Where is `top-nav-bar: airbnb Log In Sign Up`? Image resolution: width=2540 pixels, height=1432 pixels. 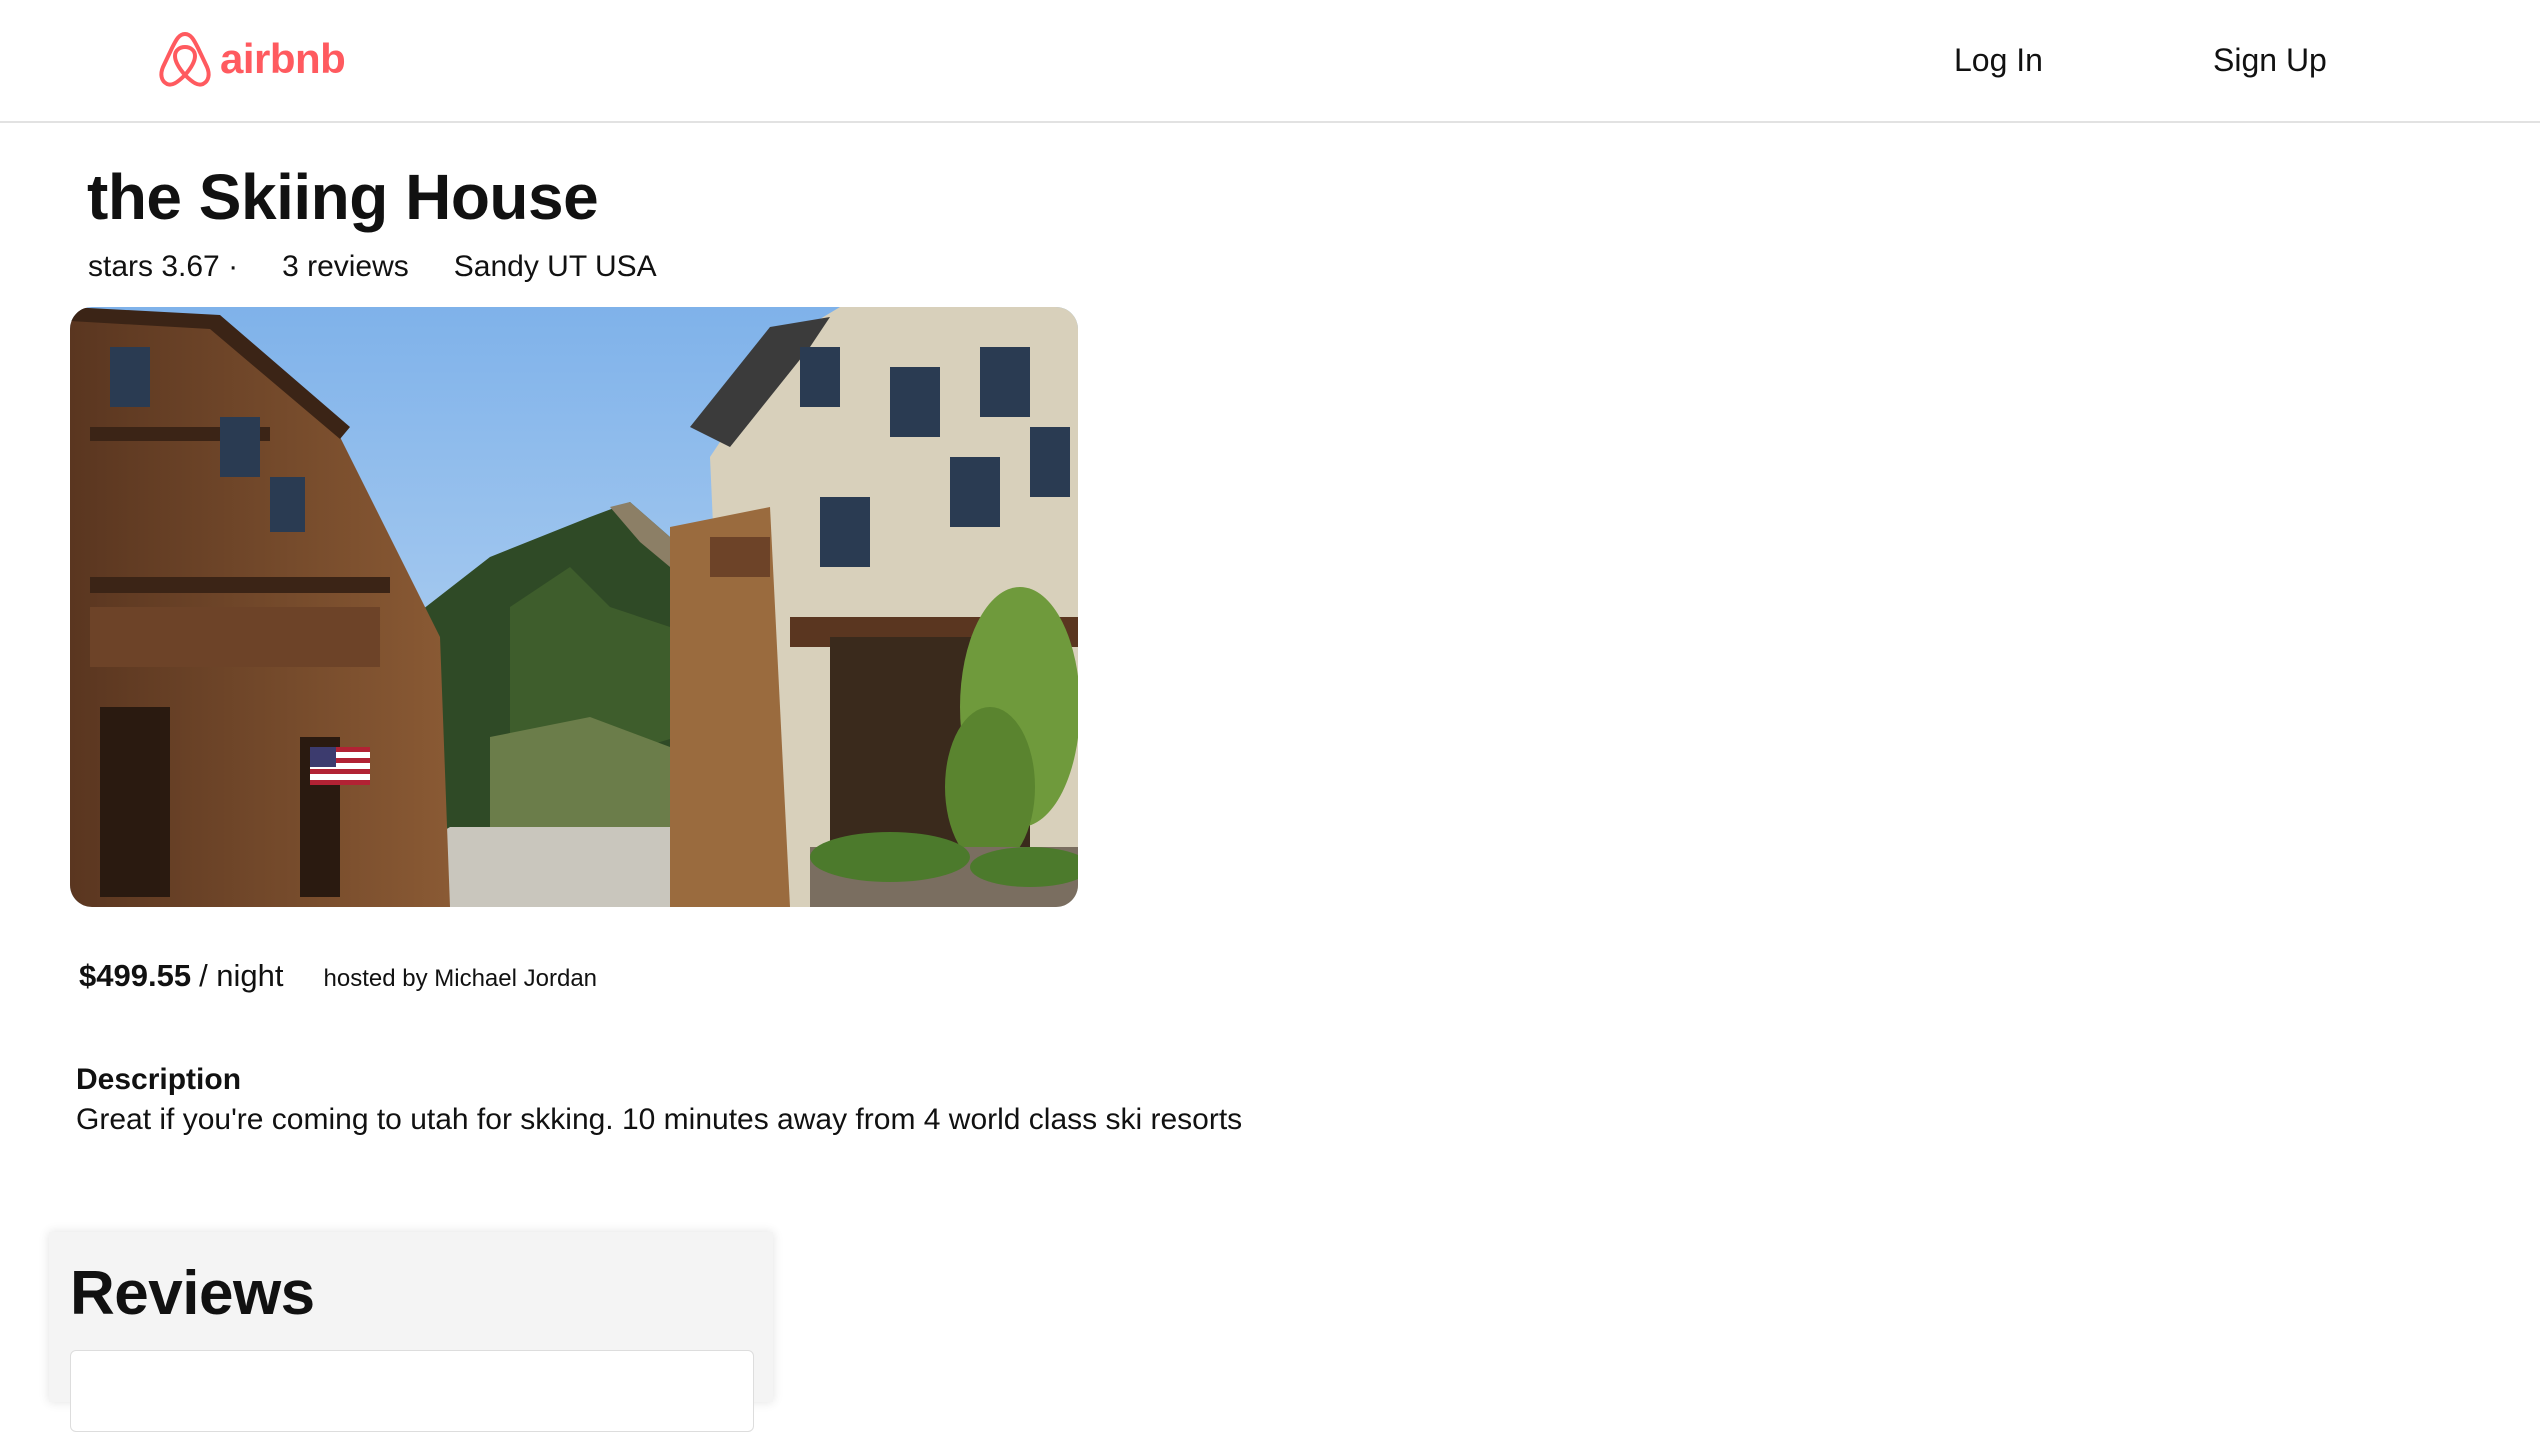 top-nav-bar: airbnb Log In Sign Up is located at coordinates (1270, 61).